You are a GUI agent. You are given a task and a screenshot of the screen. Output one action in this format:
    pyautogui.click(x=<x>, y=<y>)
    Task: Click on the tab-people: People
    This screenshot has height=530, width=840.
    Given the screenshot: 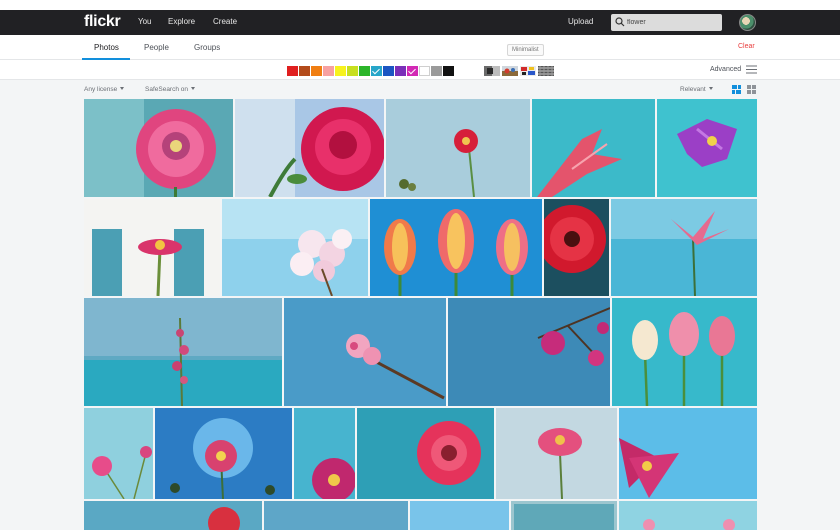 What is the action you would take?
    pyautogui.click(x=156, y=47)
    